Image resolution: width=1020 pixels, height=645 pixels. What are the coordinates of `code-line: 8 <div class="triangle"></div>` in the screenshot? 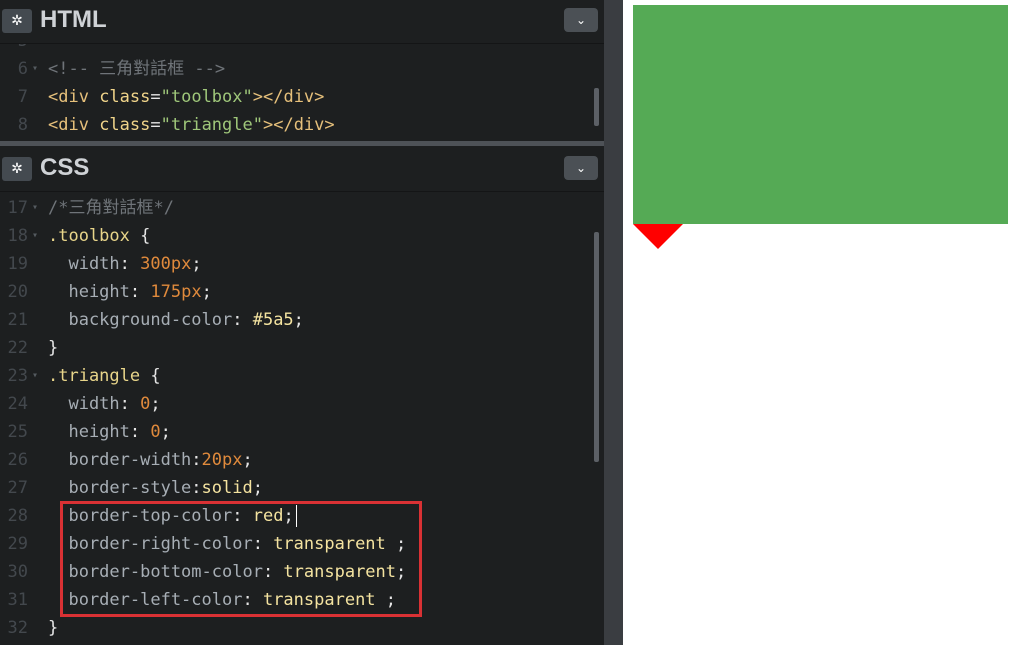 It's located at (300, 125).